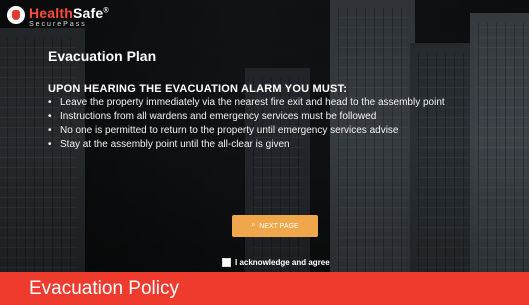  Describe the element at coordinates (58, 24) in the screenshot. I see `brand-subtitle: SecurePass` at that location.